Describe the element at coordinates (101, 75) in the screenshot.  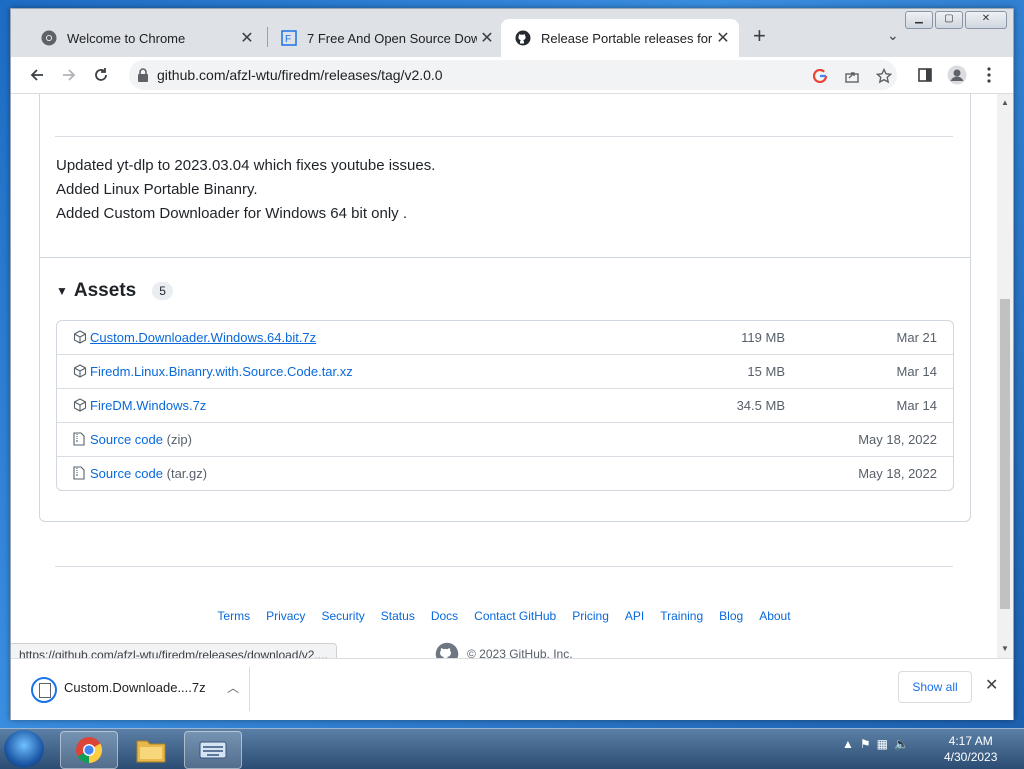
I see `reload-icon` at that location.